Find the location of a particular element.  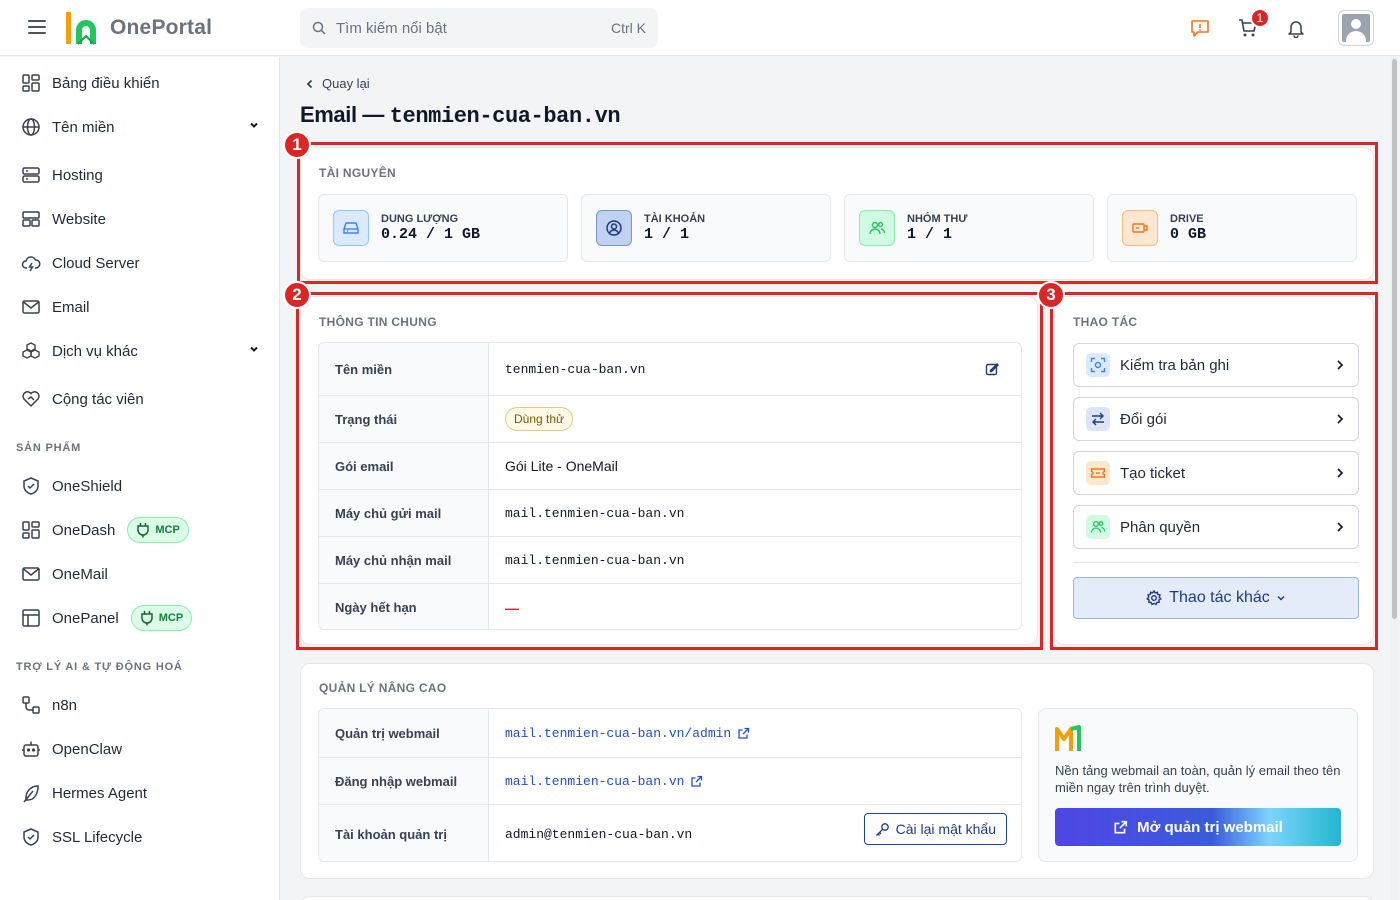

reset-password-label: Cài lại mật khẩu is located at coordinates (945, 829).